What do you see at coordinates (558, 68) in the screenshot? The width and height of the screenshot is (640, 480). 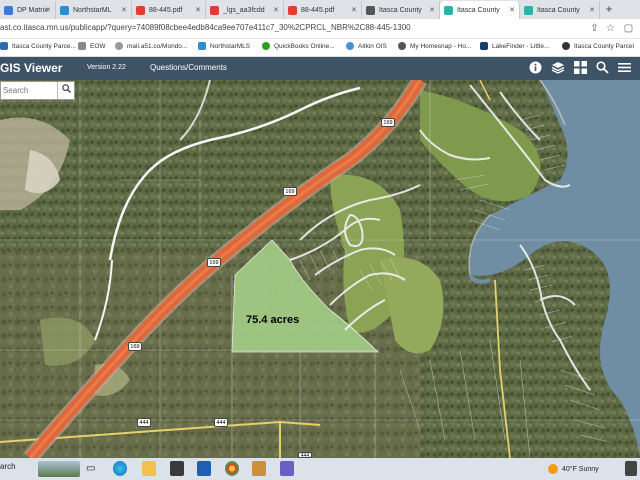 I see `layers-icon` at bounding box center [558, 68].